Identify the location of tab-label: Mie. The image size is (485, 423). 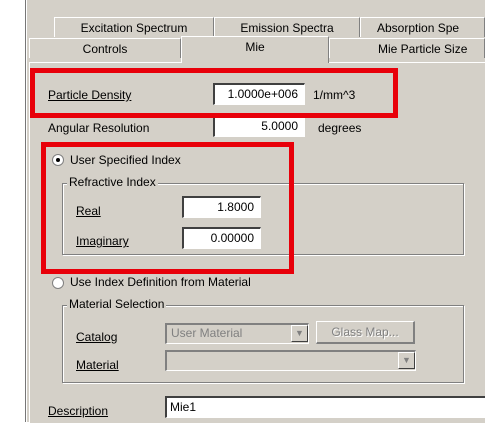
(255, 47).